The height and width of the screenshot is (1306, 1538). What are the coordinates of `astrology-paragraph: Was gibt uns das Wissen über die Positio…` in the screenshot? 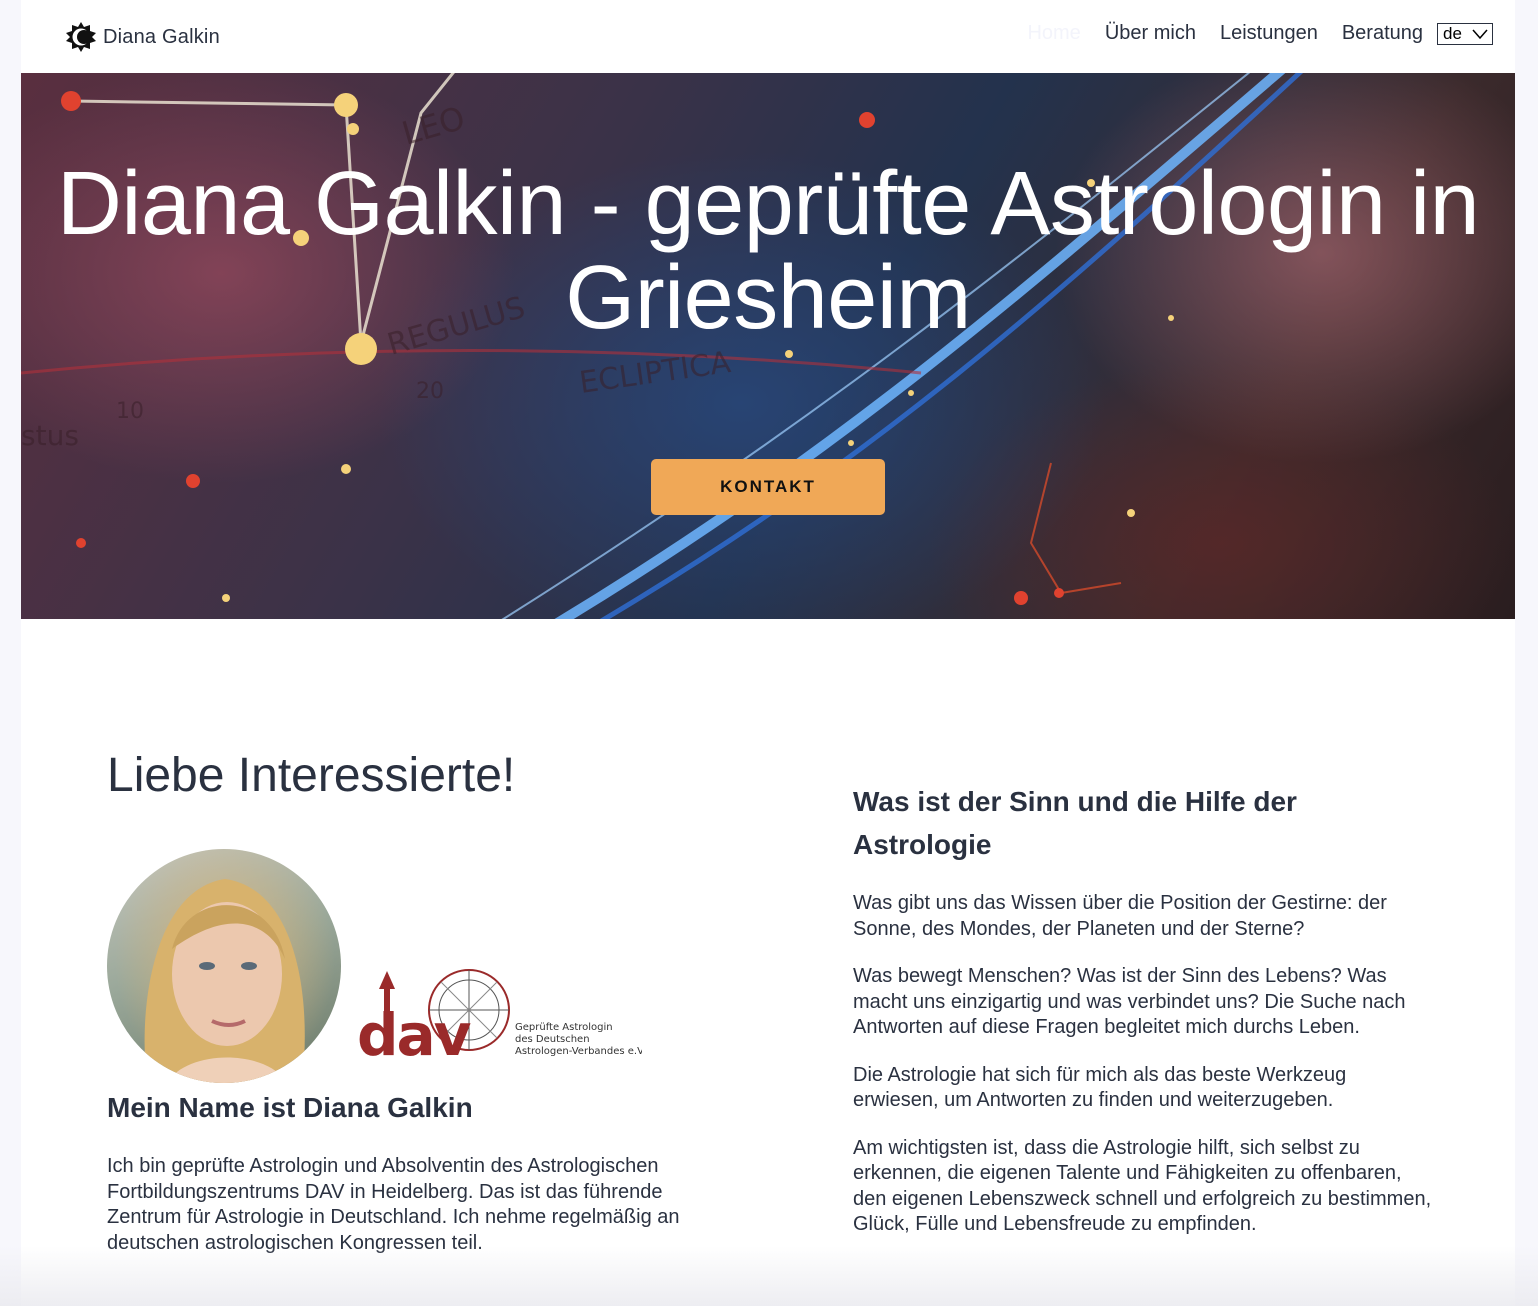 It's located at (1120, 916).